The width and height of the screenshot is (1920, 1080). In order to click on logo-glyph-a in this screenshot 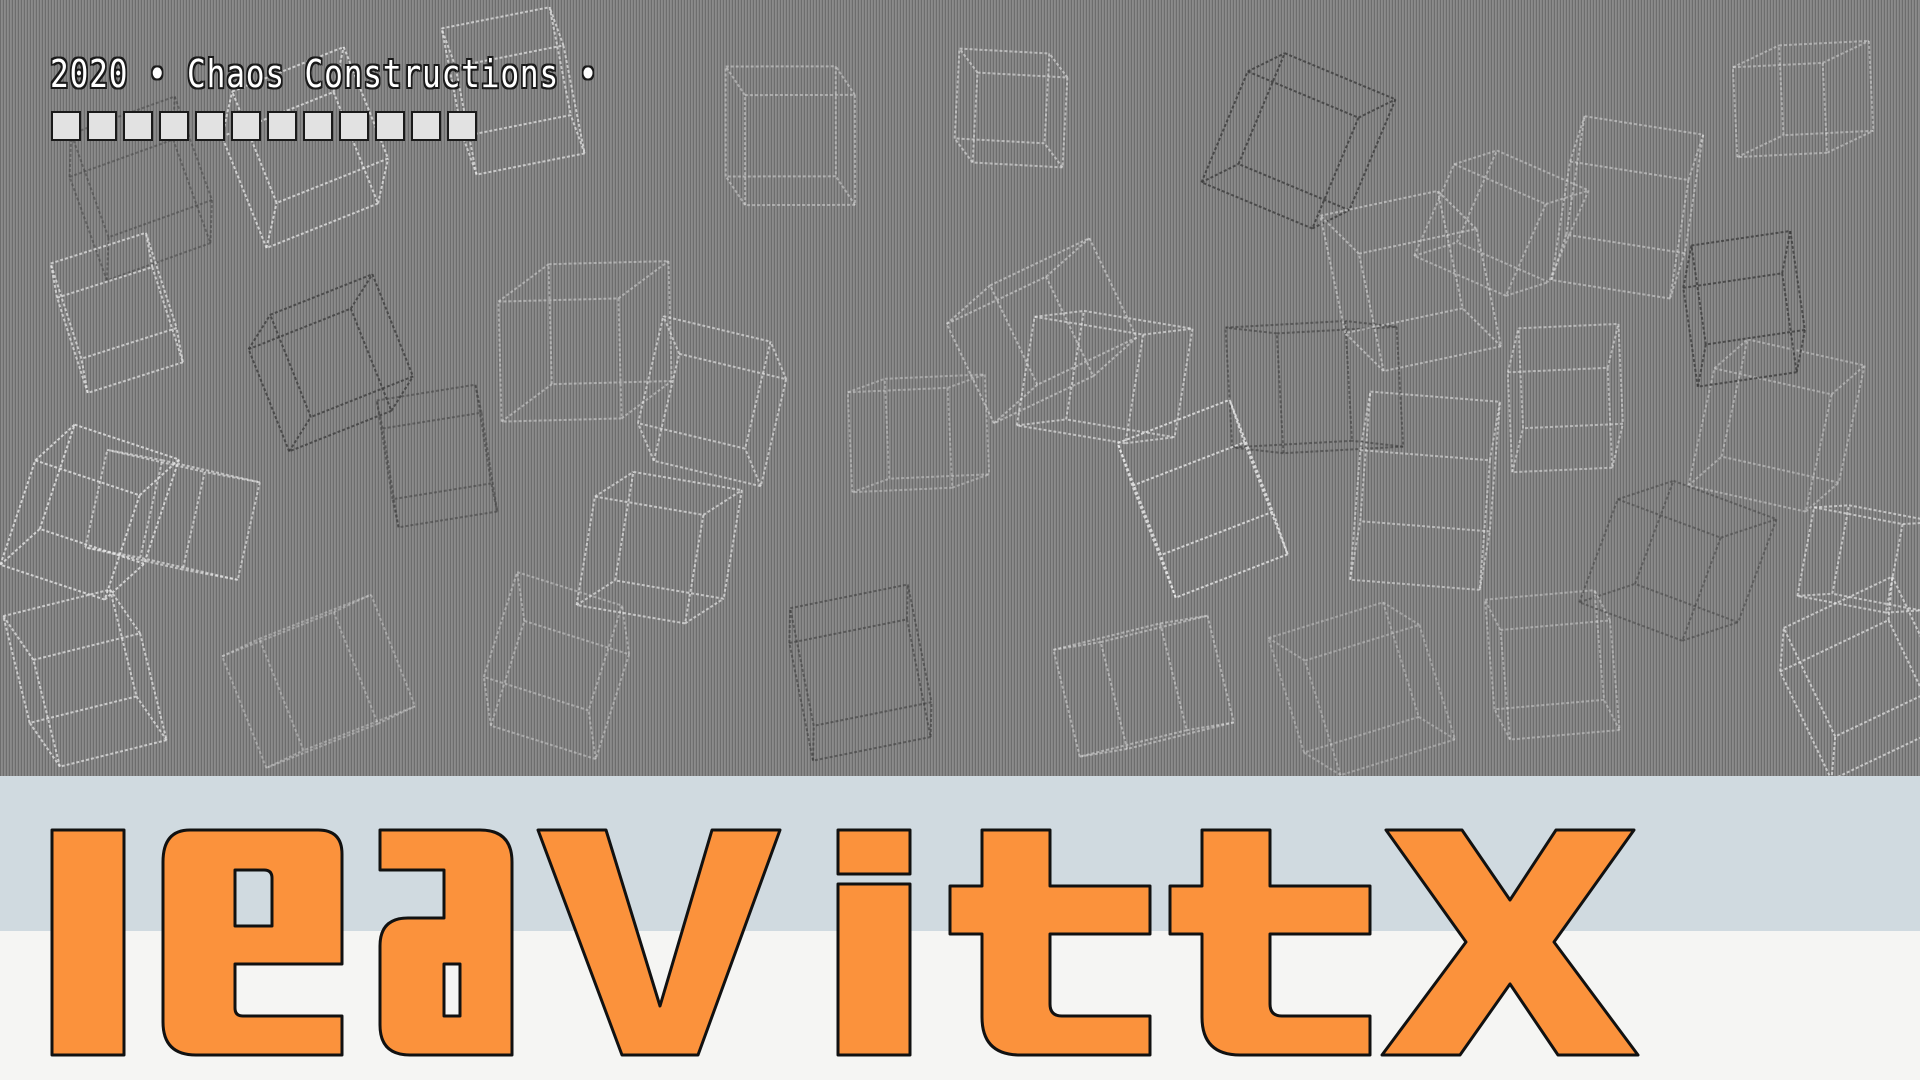, I will do `click(446, 942)`.